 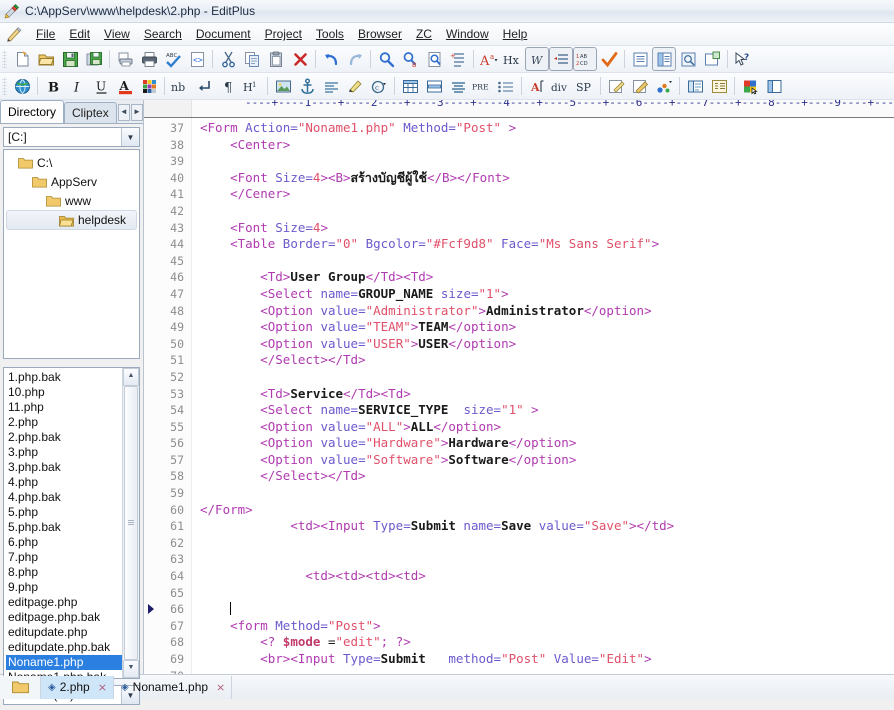 What do you see at coordinates (163, 34) in the screenshot?
I see `menu-search: Search` at bounding box center [163, 34].